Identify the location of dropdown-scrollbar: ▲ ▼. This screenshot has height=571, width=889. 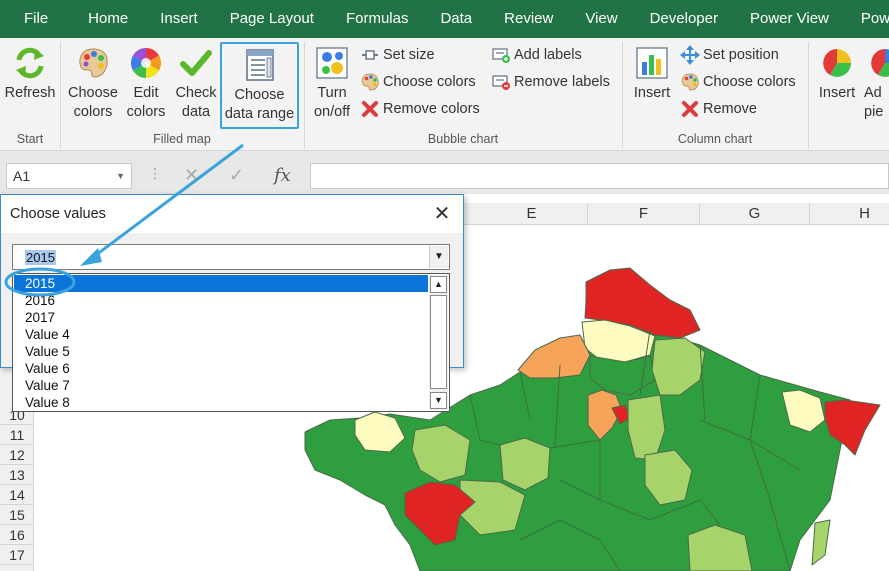
(438, 342).